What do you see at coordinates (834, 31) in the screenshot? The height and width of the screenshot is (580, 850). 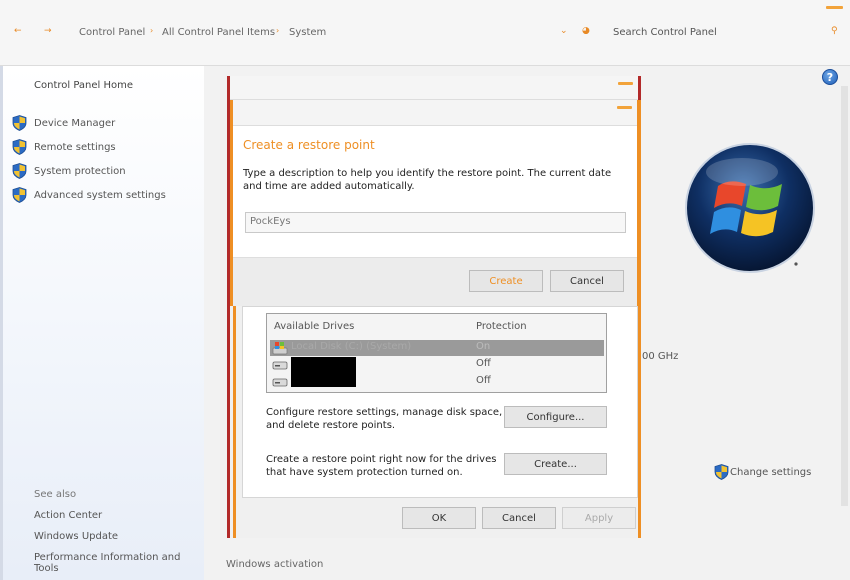 I see `search-icon: ⚲` at bounding box center [834, 31].